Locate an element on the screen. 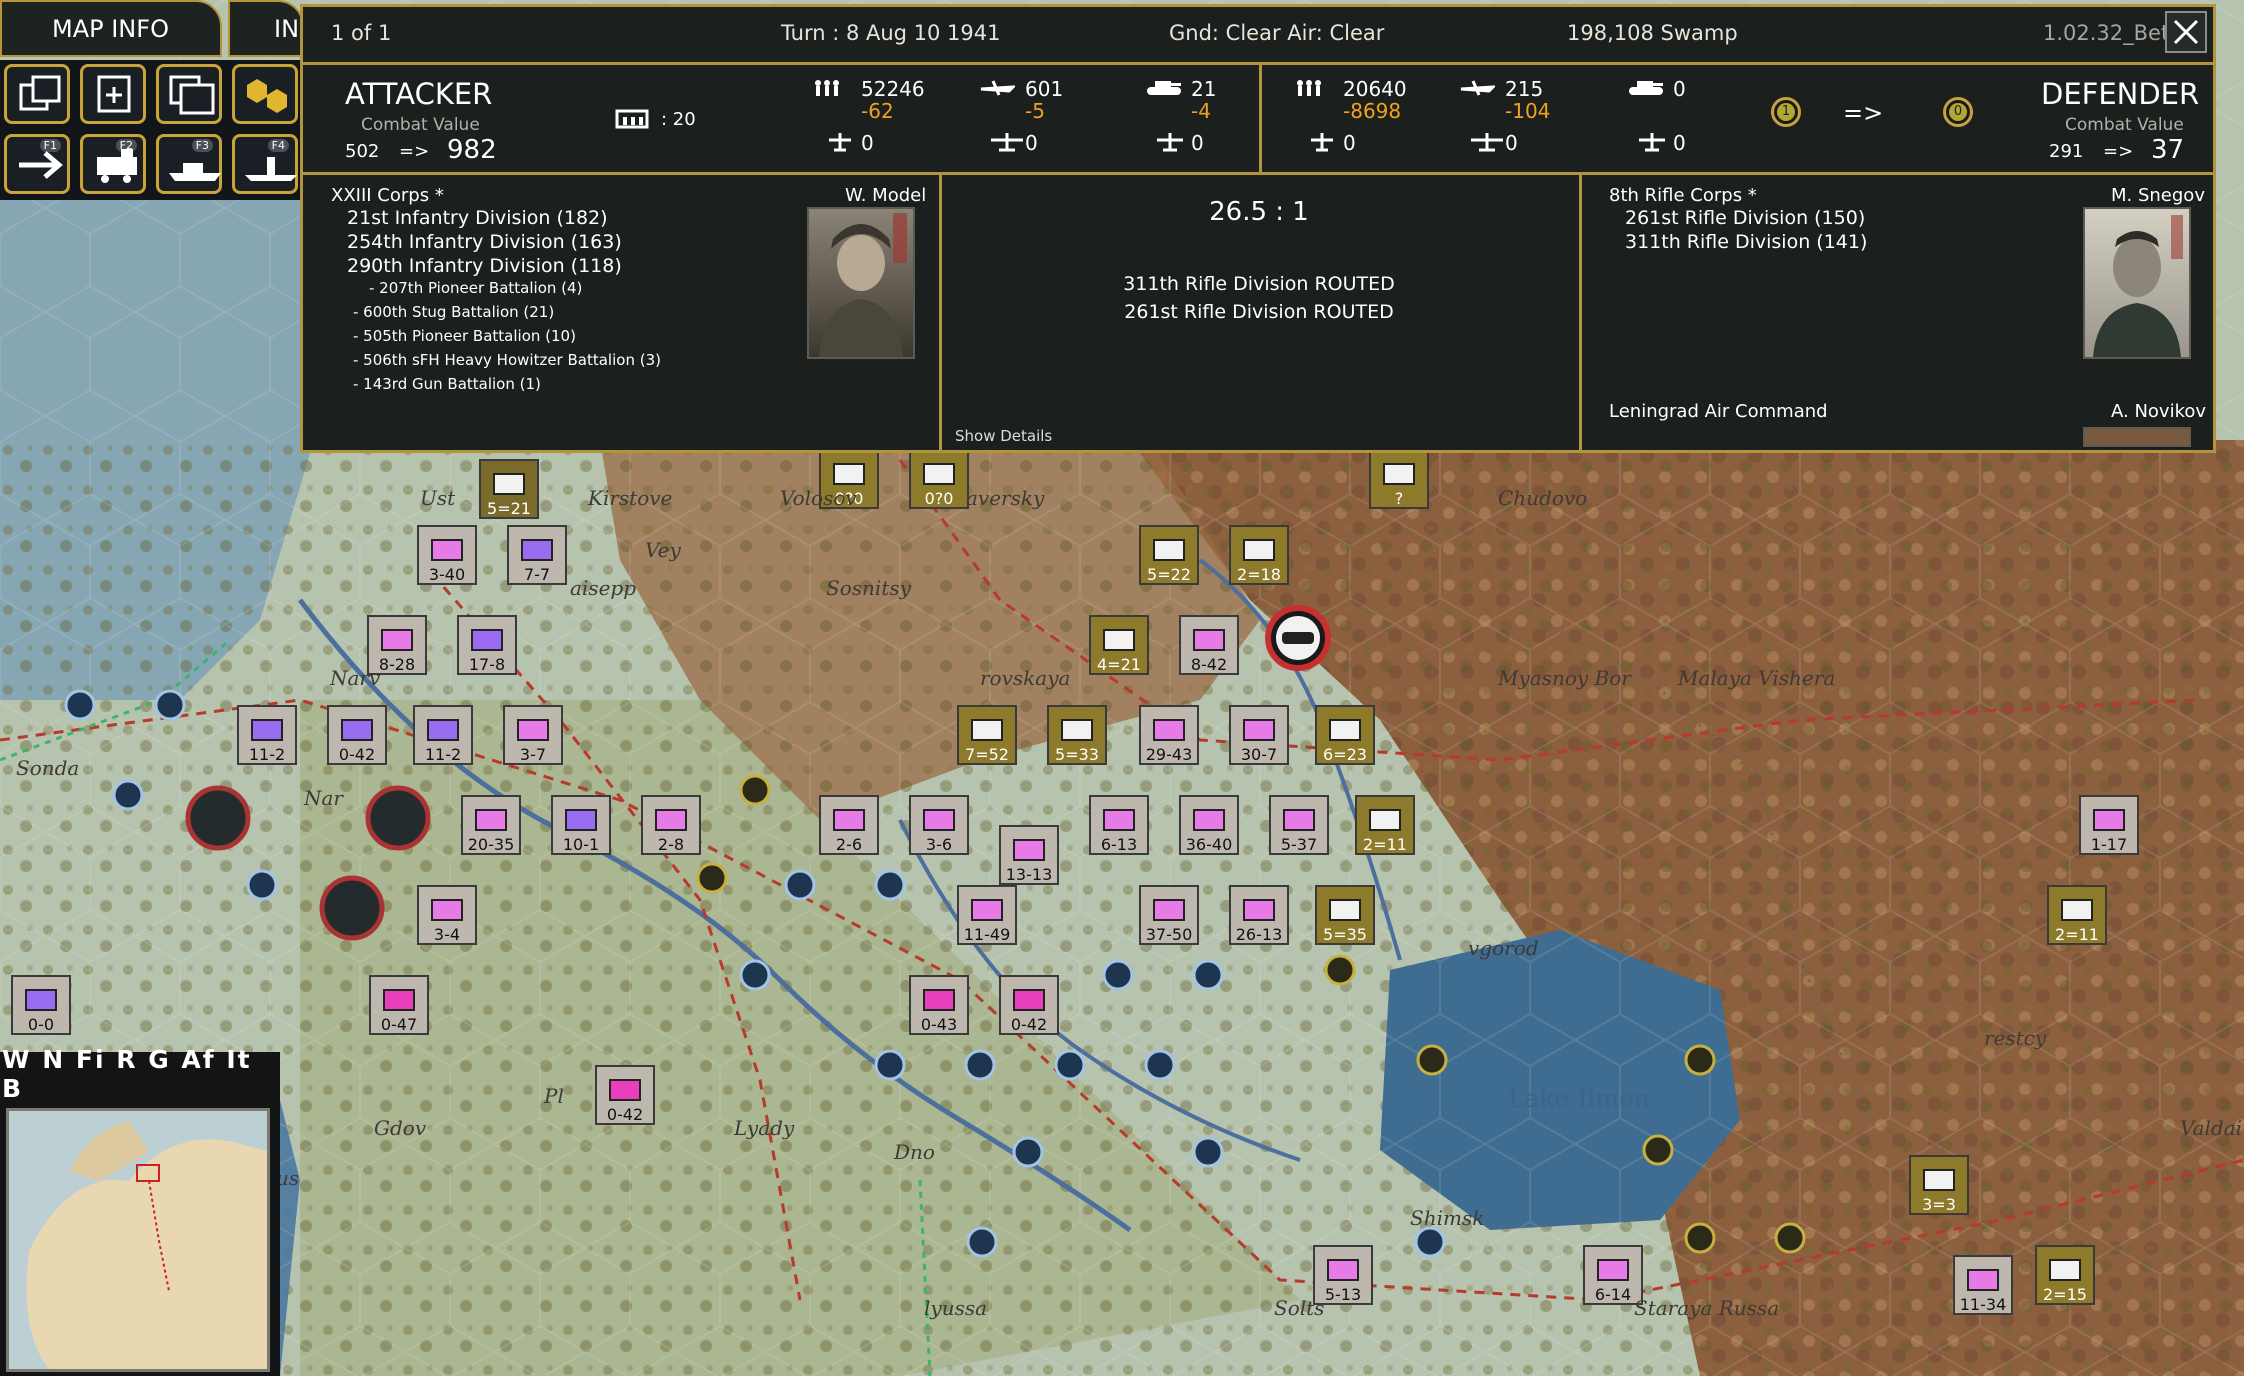  defender-bomber-icon is located at coordinates (1487, 142).